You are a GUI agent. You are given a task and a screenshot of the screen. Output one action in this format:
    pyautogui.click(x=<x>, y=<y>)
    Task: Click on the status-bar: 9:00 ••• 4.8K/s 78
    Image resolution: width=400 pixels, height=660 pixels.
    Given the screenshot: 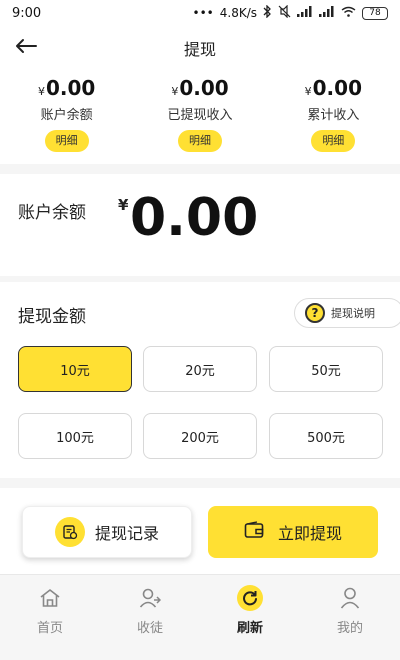 What is the action you would take?
    pyautogui.click(x=200, y=13)
    